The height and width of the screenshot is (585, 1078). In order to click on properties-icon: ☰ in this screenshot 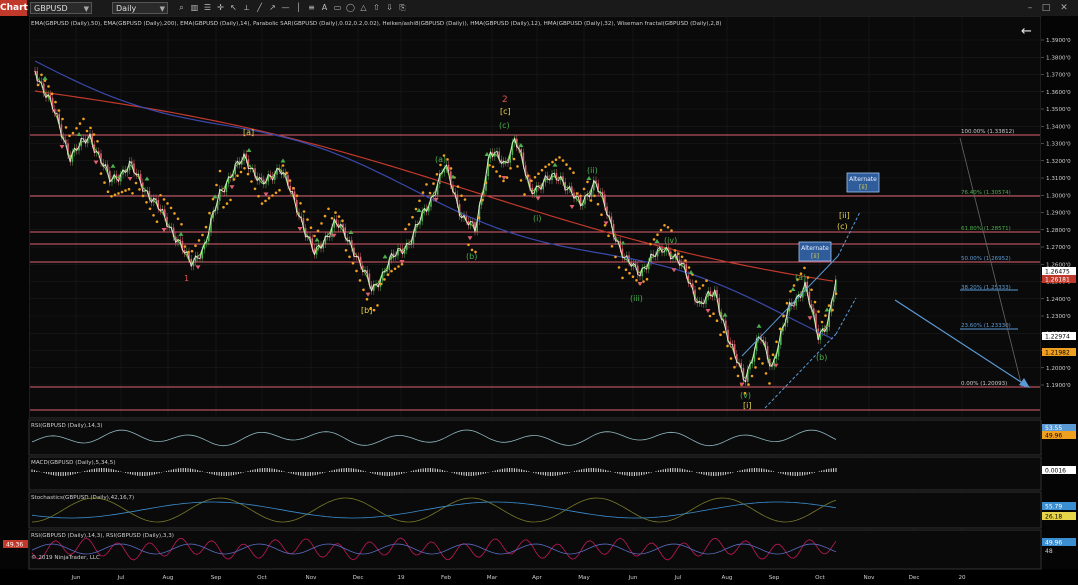, I will do `click(207, 7)`.